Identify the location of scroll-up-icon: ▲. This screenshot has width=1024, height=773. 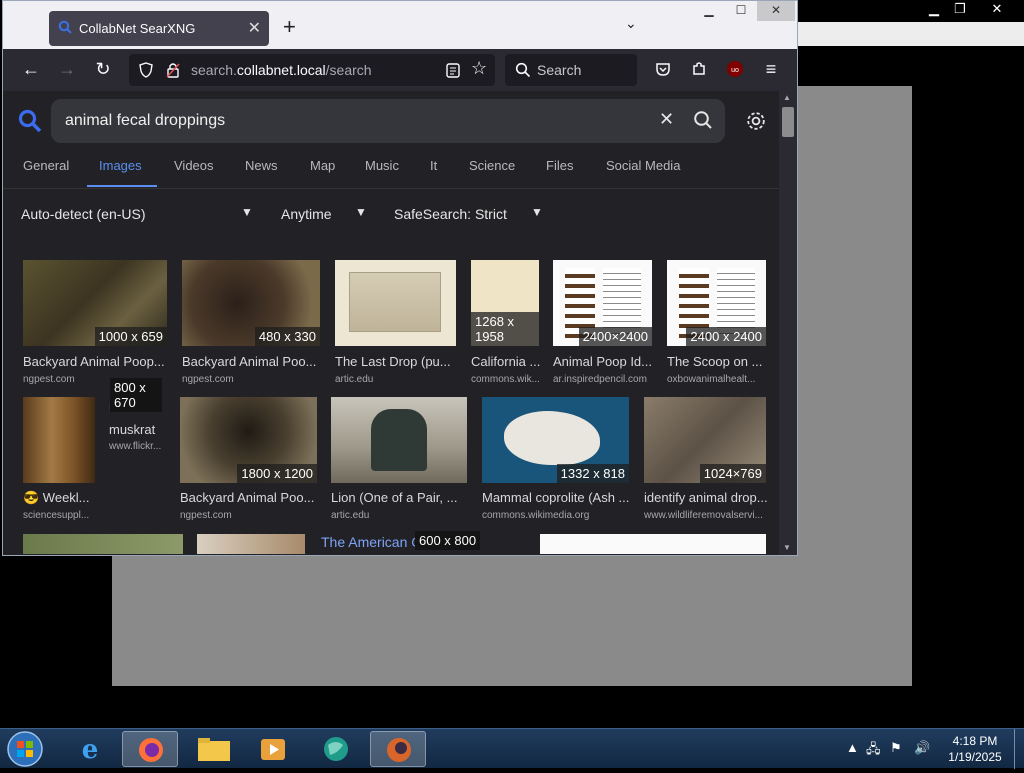
(787, 97).